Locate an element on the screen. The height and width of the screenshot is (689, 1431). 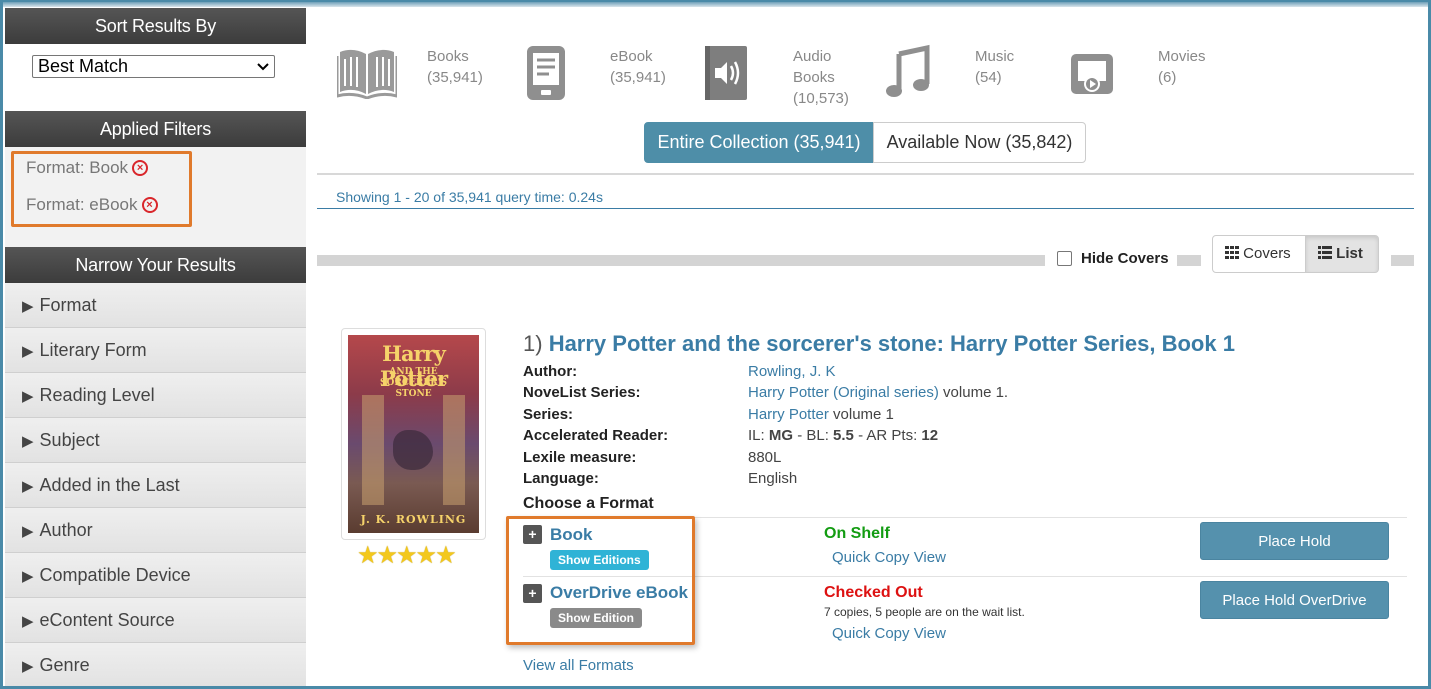
audiobook-icon is located at coordinates (726, 75).